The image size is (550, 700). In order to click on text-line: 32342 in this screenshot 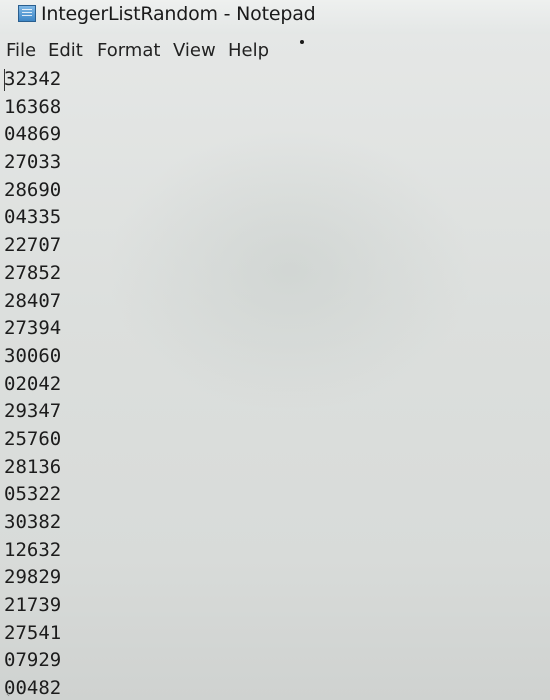, I will do `click(33, 79)`.